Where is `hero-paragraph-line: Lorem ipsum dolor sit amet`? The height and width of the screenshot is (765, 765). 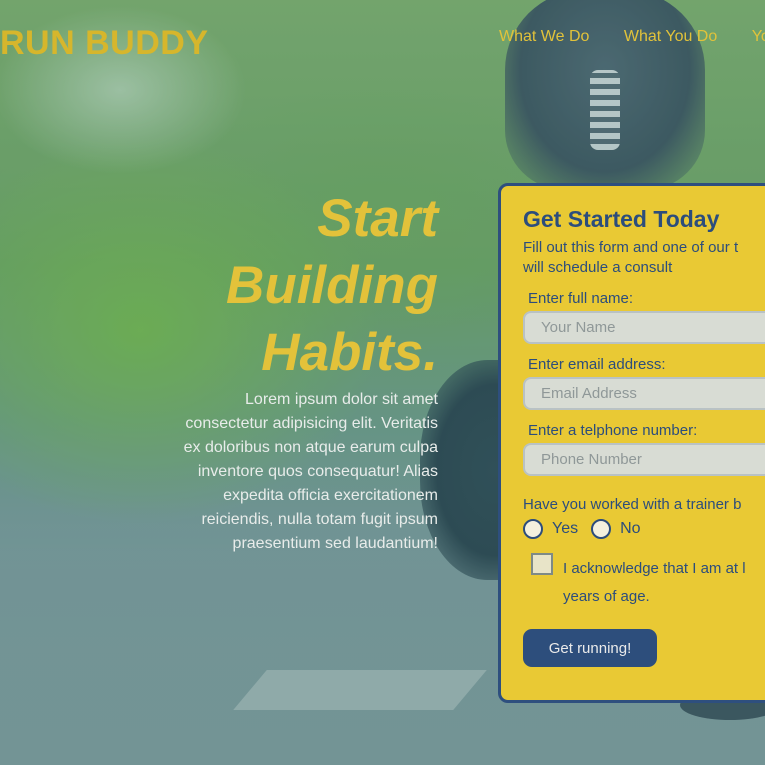 hero-paragraph-line: Lorem ipsum dolor sit amet is located at coordinates (341, 399).